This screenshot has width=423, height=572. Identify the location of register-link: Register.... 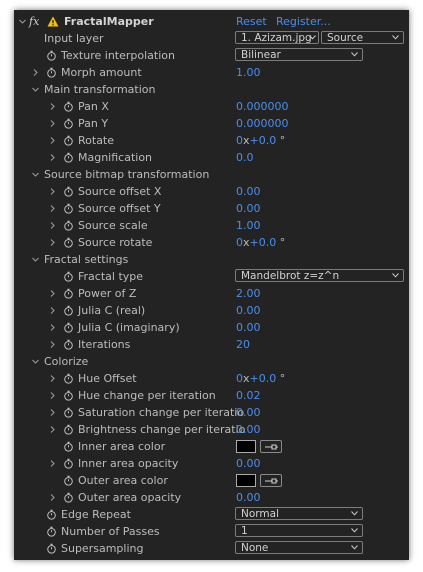
(303, 21).